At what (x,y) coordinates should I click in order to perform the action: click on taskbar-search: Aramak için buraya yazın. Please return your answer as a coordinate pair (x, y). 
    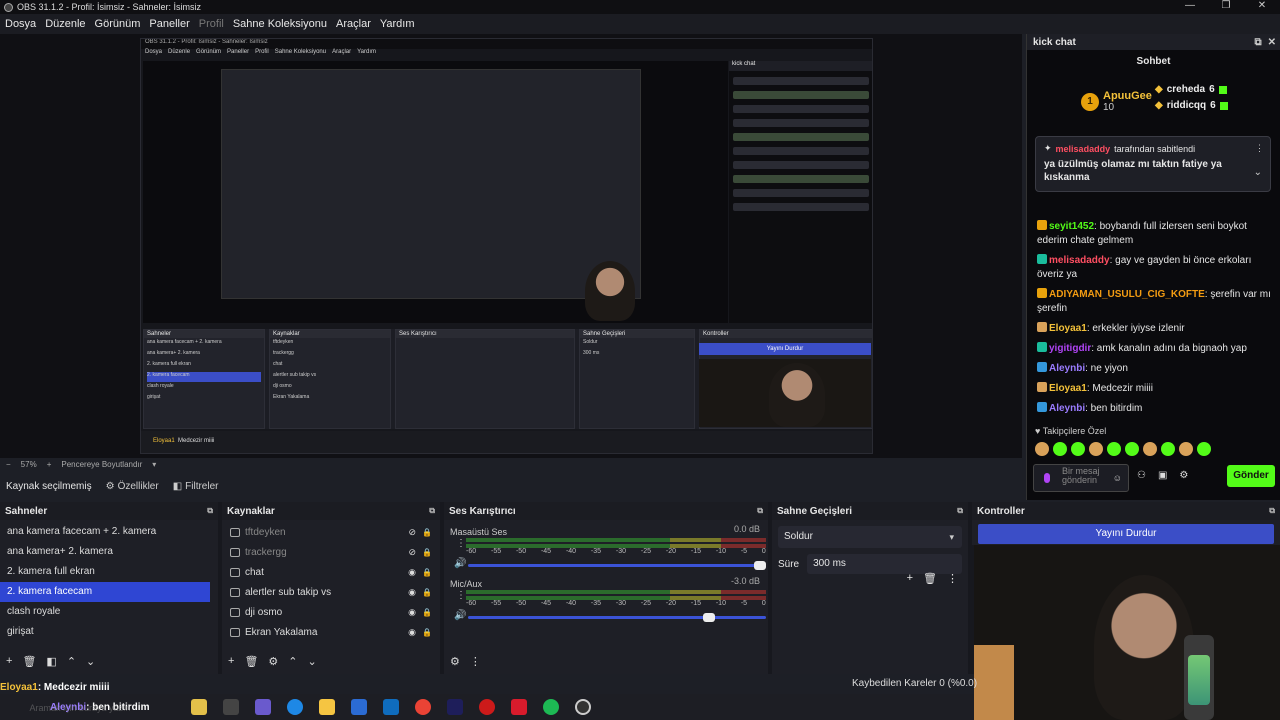
    Looking at the image, I should click on (79, 708).